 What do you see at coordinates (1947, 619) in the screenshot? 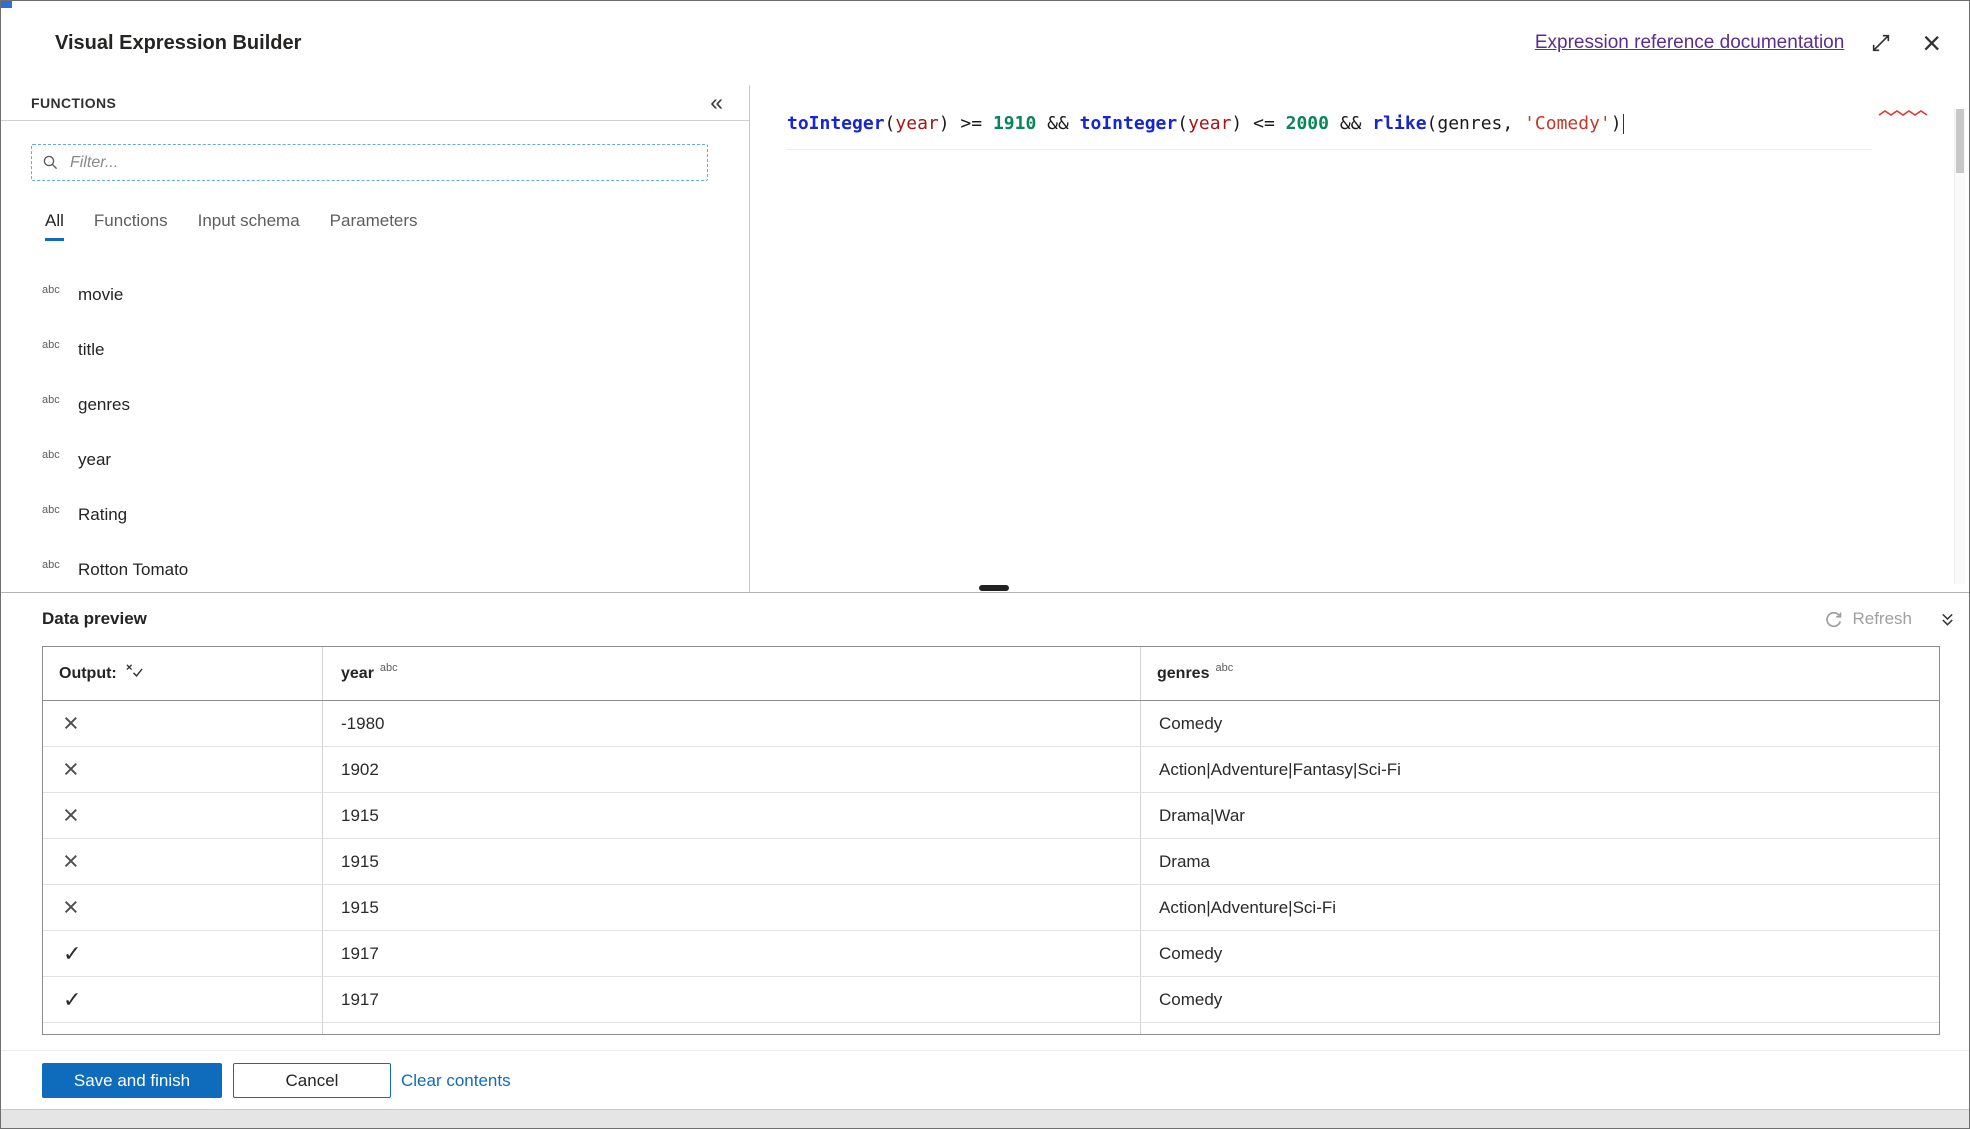
I see `collapse-preview-icon` at bounding box center [1947, 619].